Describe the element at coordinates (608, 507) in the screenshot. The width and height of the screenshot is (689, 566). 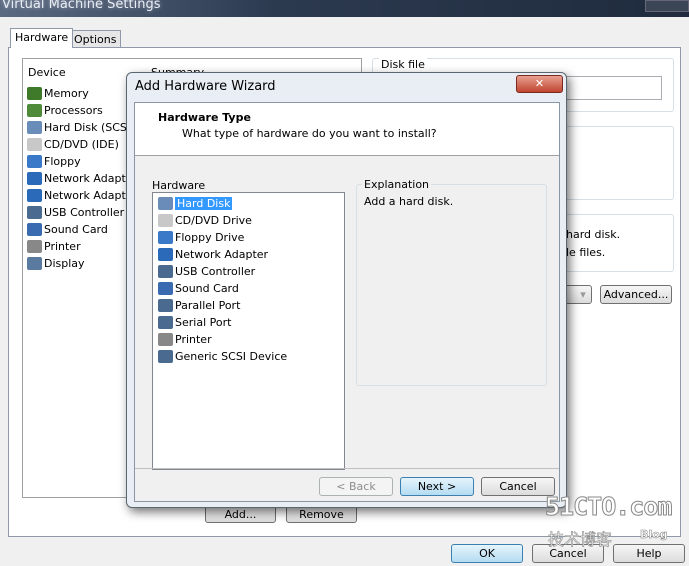
I see `watermark-logo: 51CTO.com` at that location.